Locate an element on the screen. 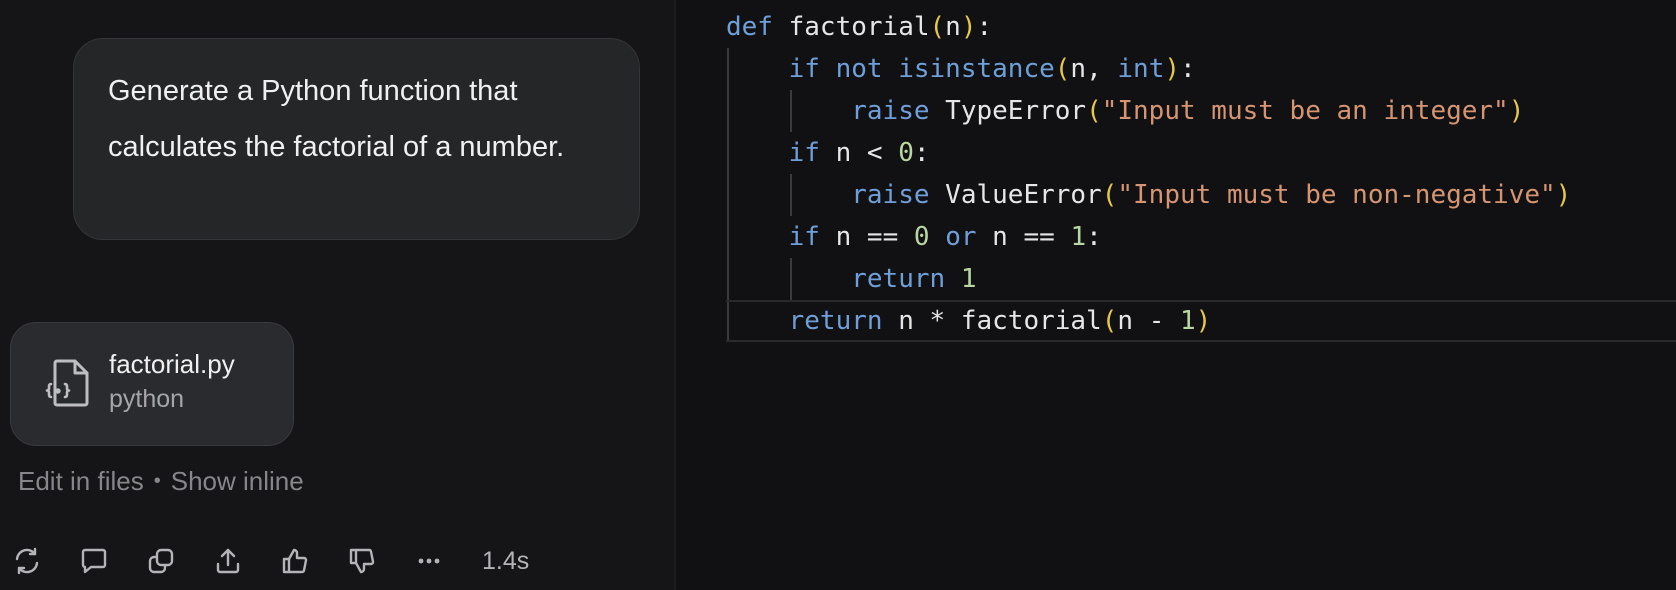 The height and width of the screenshot is (590, 1676). copy-button is located at coordinates (161, 561).